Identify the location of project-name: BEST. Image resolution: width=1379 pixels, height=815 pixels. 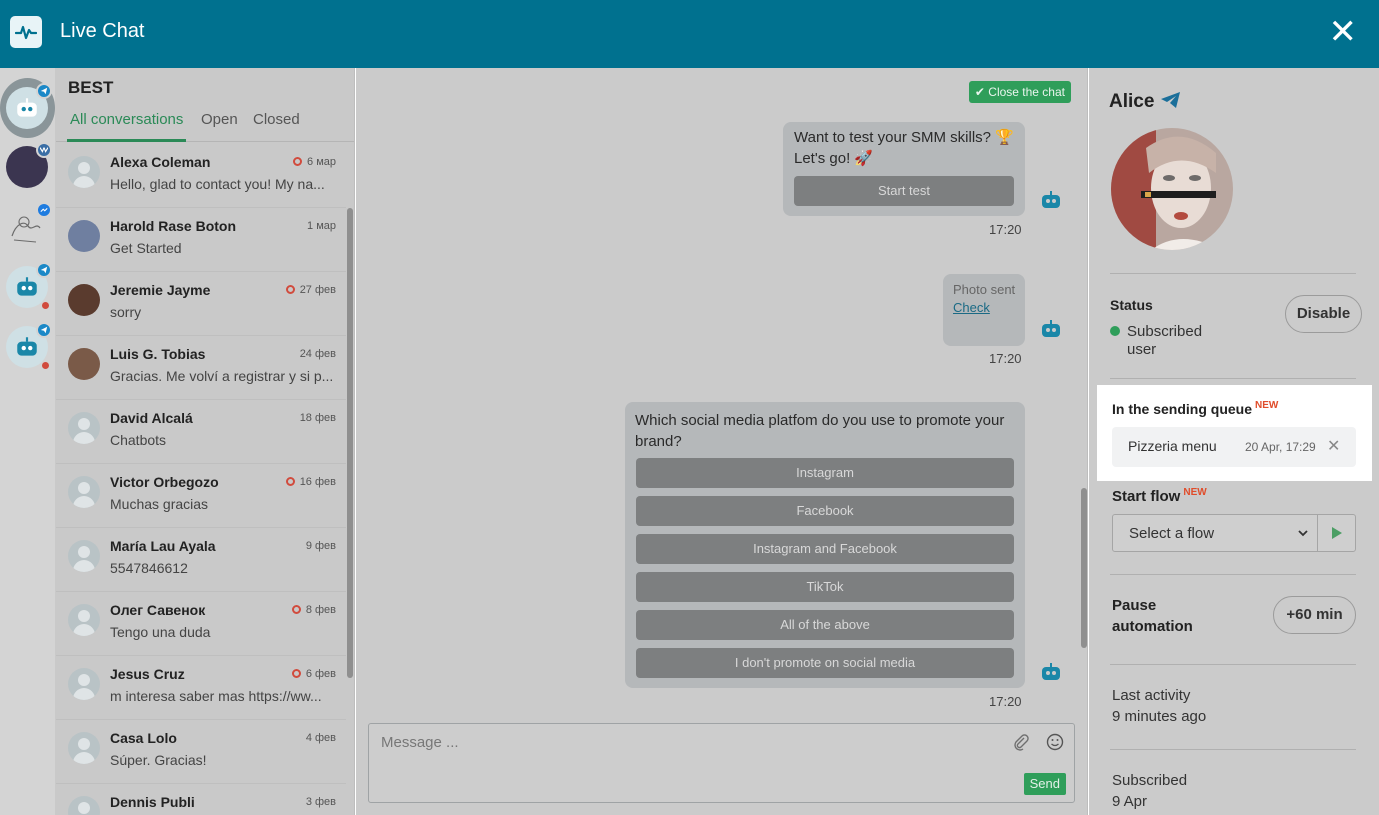
(91, 87).